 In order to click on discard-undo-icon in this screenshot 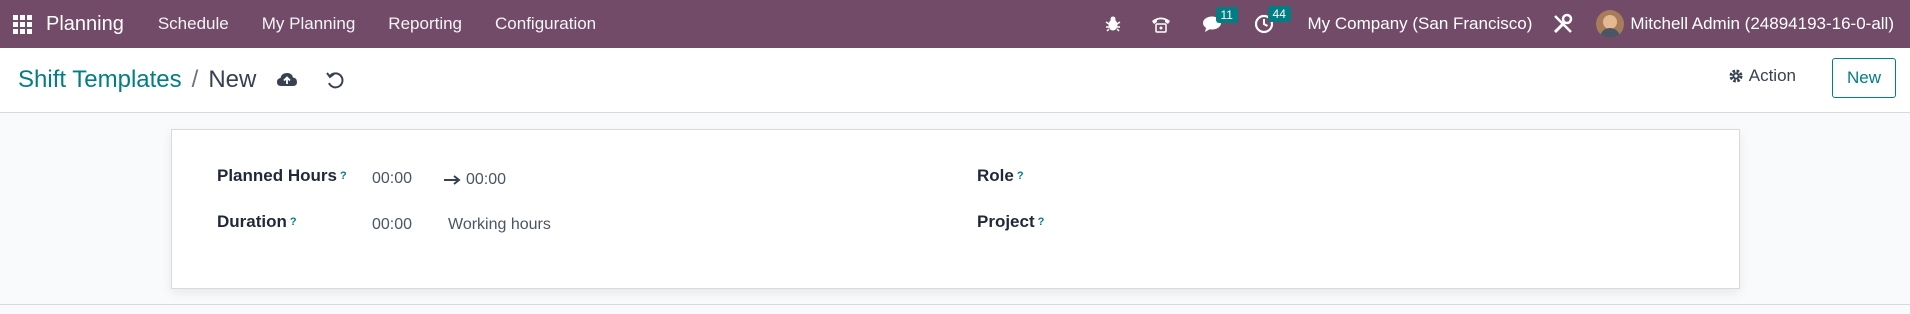, I will do `click(335, 80)`.